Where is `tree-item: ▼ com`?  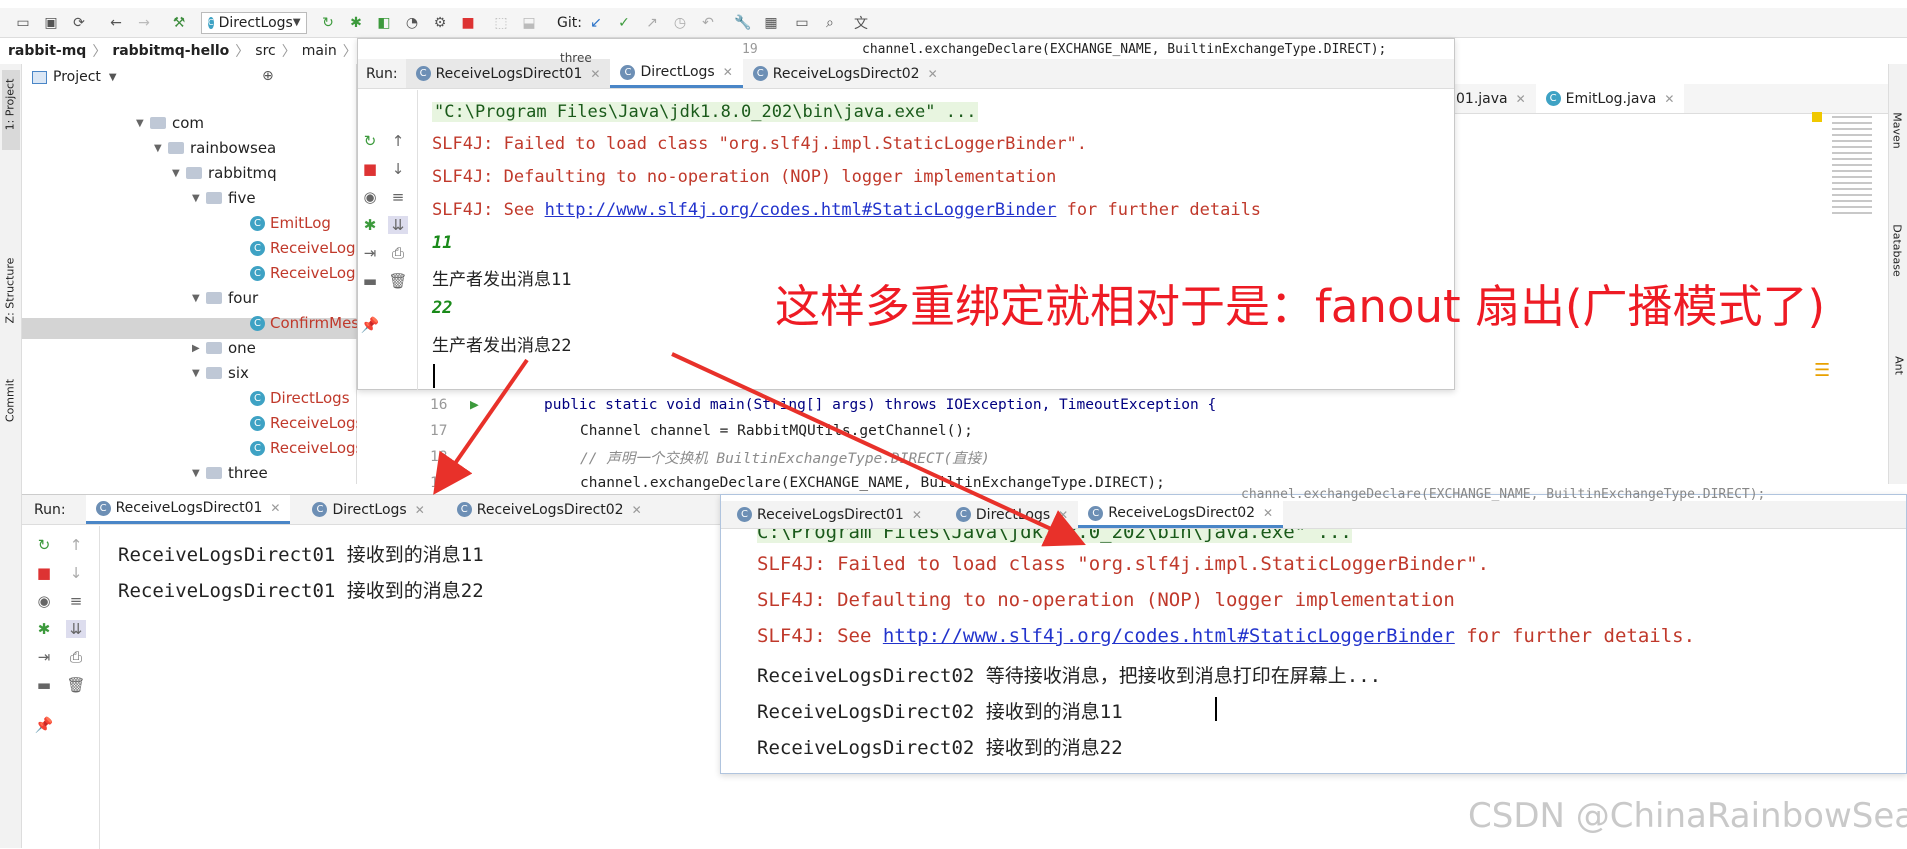 tree-item: ▼ com is located at coordinates (170, 123).